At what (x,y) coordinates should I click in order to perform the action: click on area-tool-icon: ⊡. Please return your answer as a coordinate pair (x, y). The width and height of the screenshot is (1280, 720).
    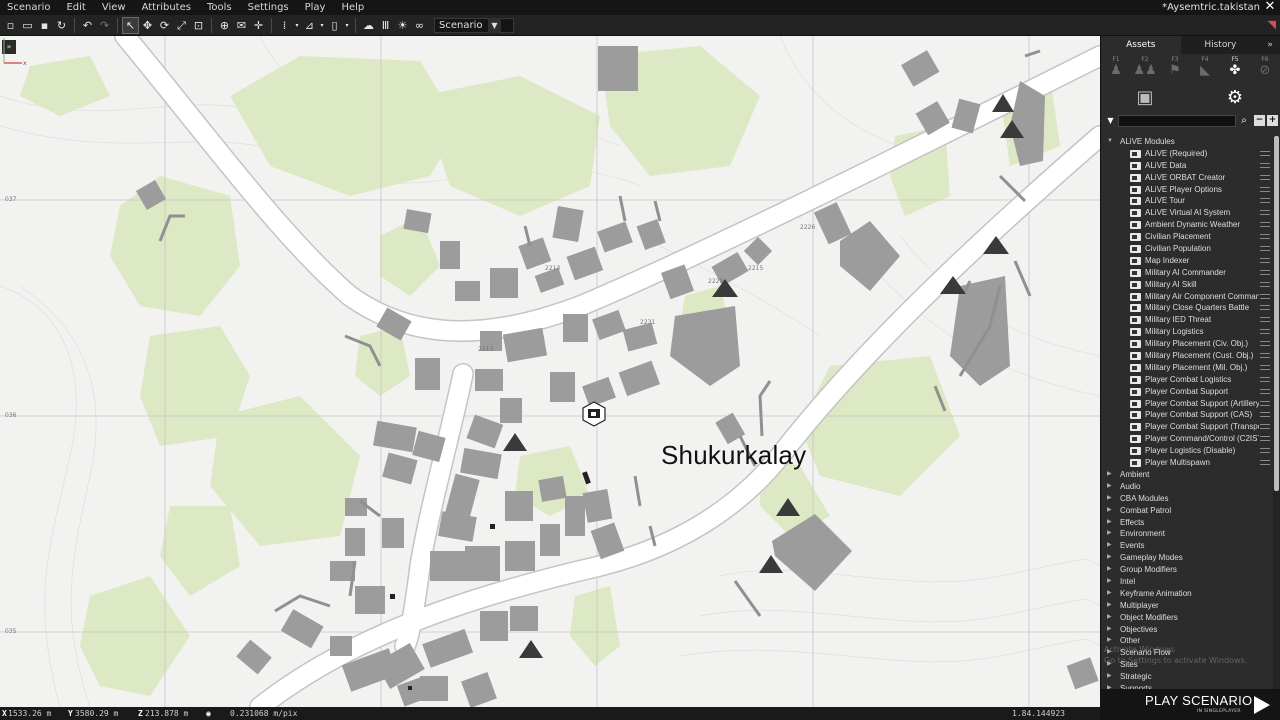
    Looking at the image, I should click on (198, 25).